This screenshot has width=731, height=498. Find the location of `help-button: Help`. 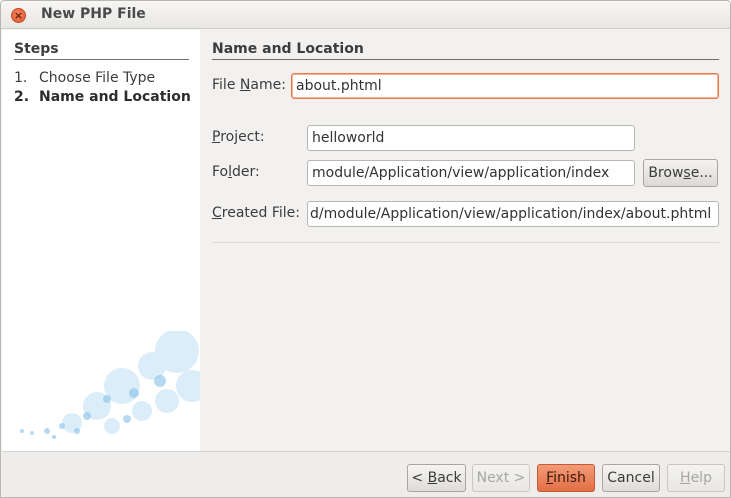

help-button: Help is located at coordinates (696, 478).